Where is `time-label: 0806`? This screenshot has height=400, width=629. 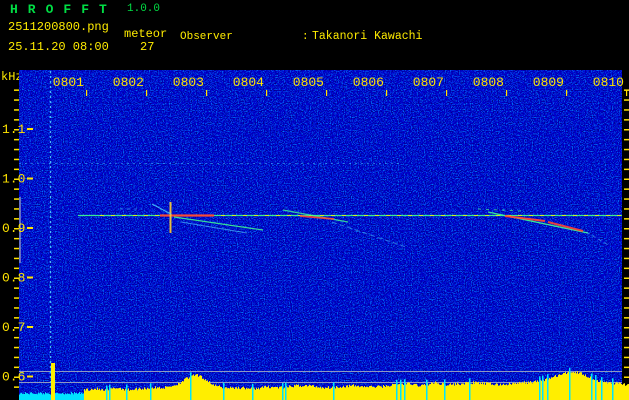
time-label: 0806 is located at coordinates (368, 82).